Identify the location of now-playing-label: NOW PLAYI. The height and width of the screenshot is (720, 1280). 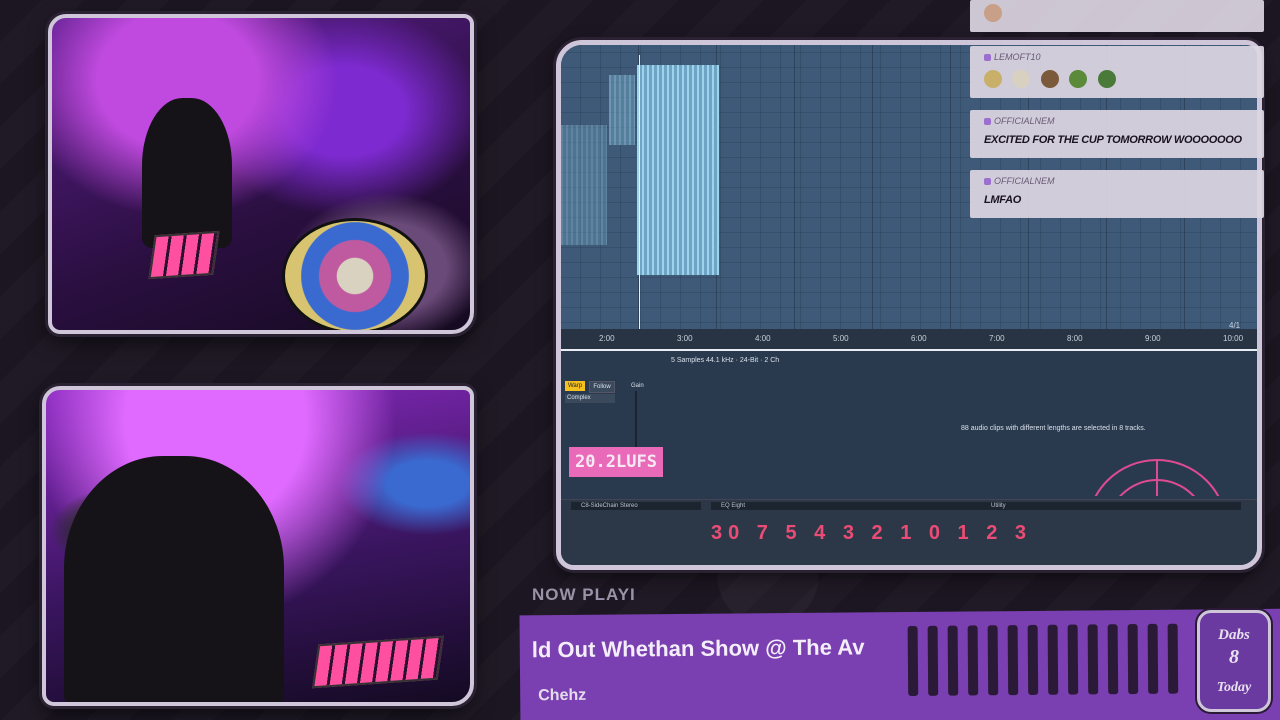
(584, 594).